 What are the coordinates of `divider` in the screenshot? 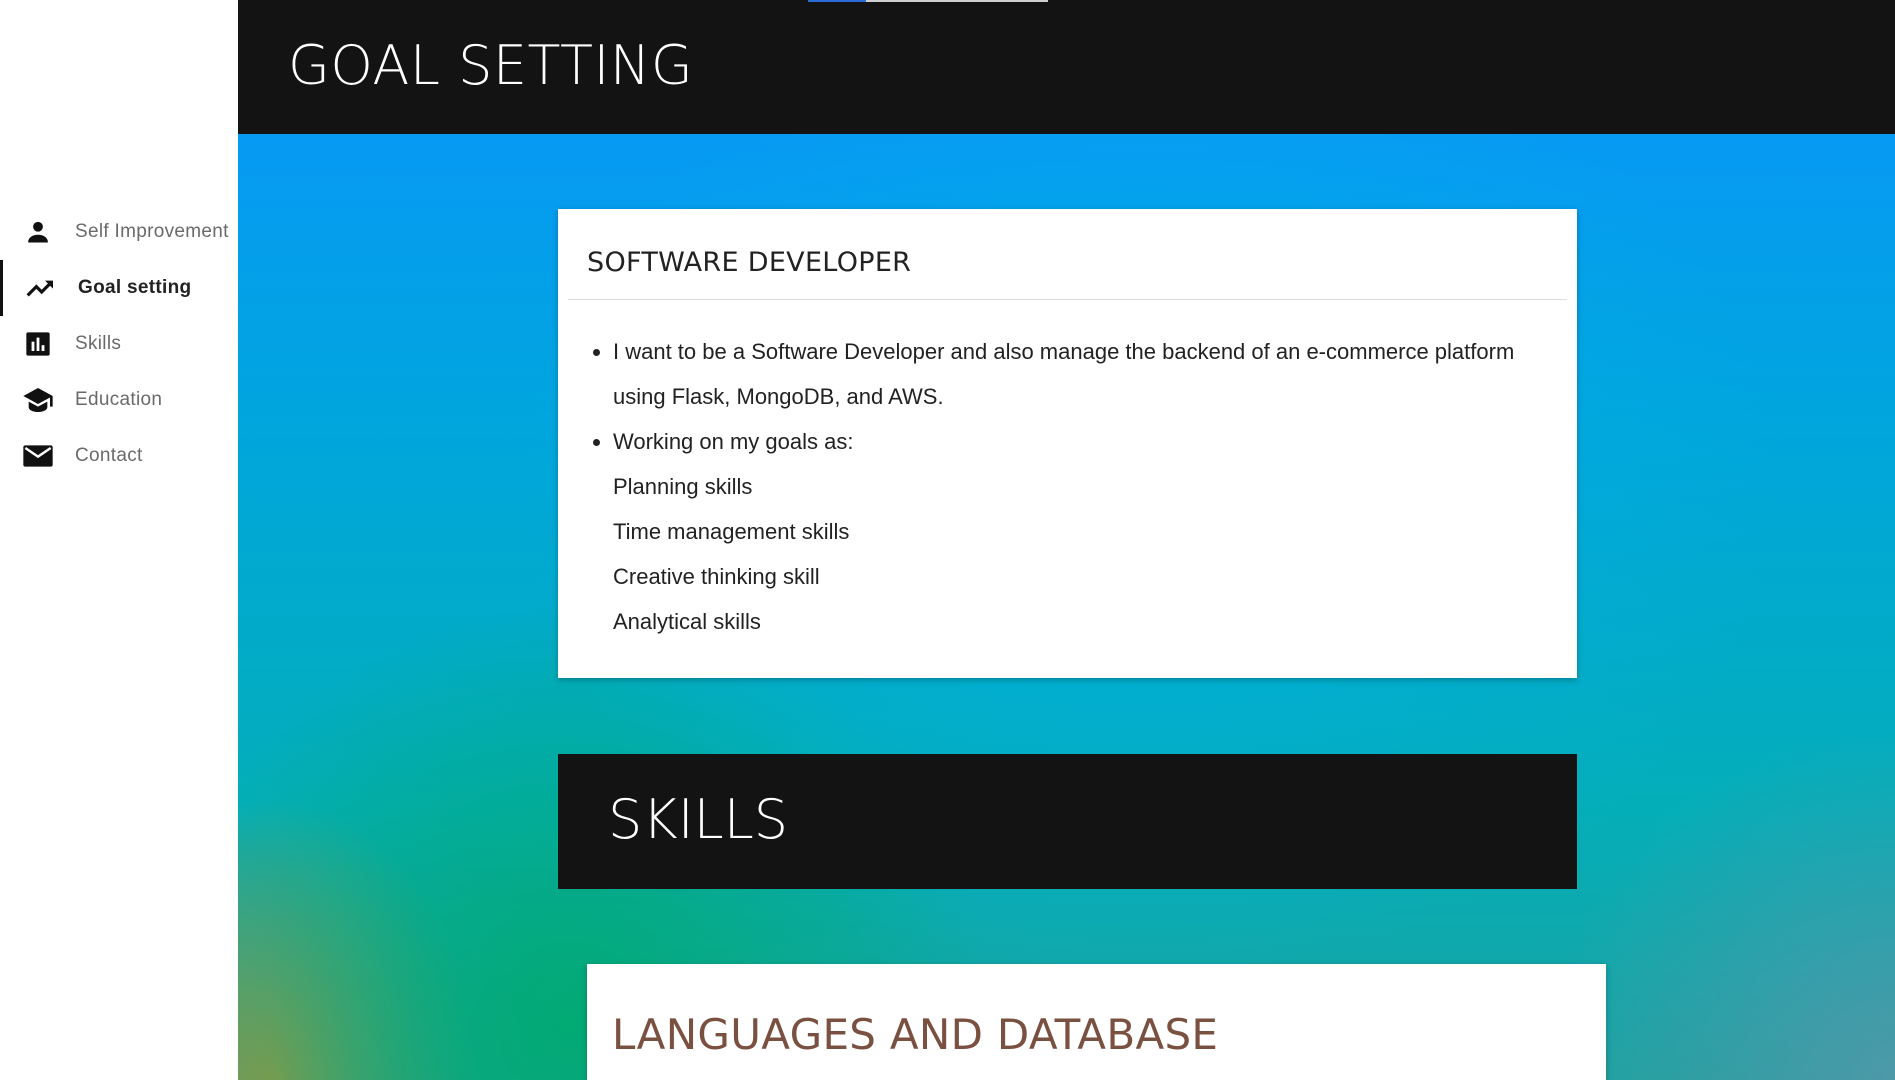 It's located at (1067, 299).